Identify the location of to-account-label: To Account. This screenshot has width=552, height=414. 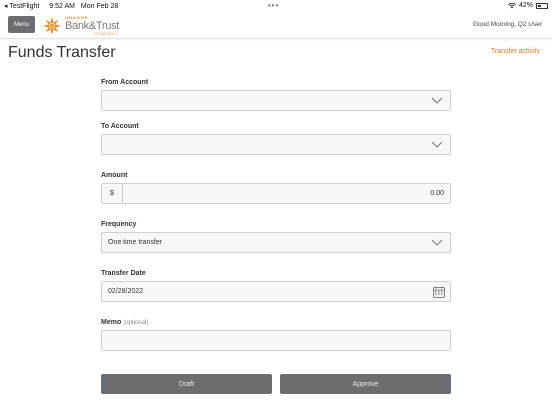
(120, 126).